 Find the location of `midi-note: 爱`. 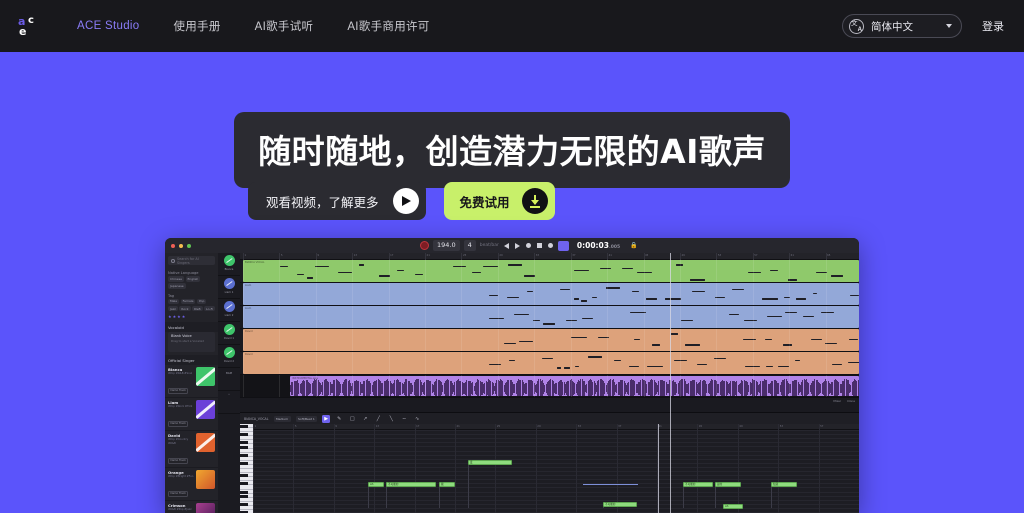

midi-note: 爱 is located at coordinates (490, 462).